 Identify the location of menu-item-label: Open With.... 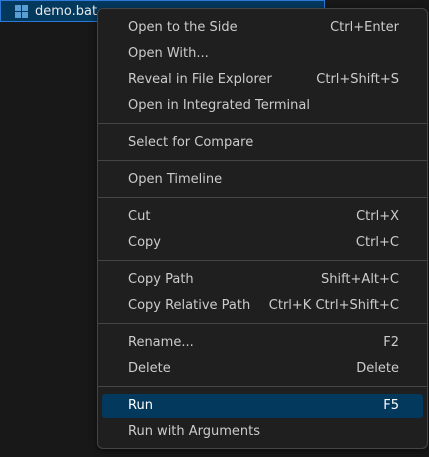
(168, 53).